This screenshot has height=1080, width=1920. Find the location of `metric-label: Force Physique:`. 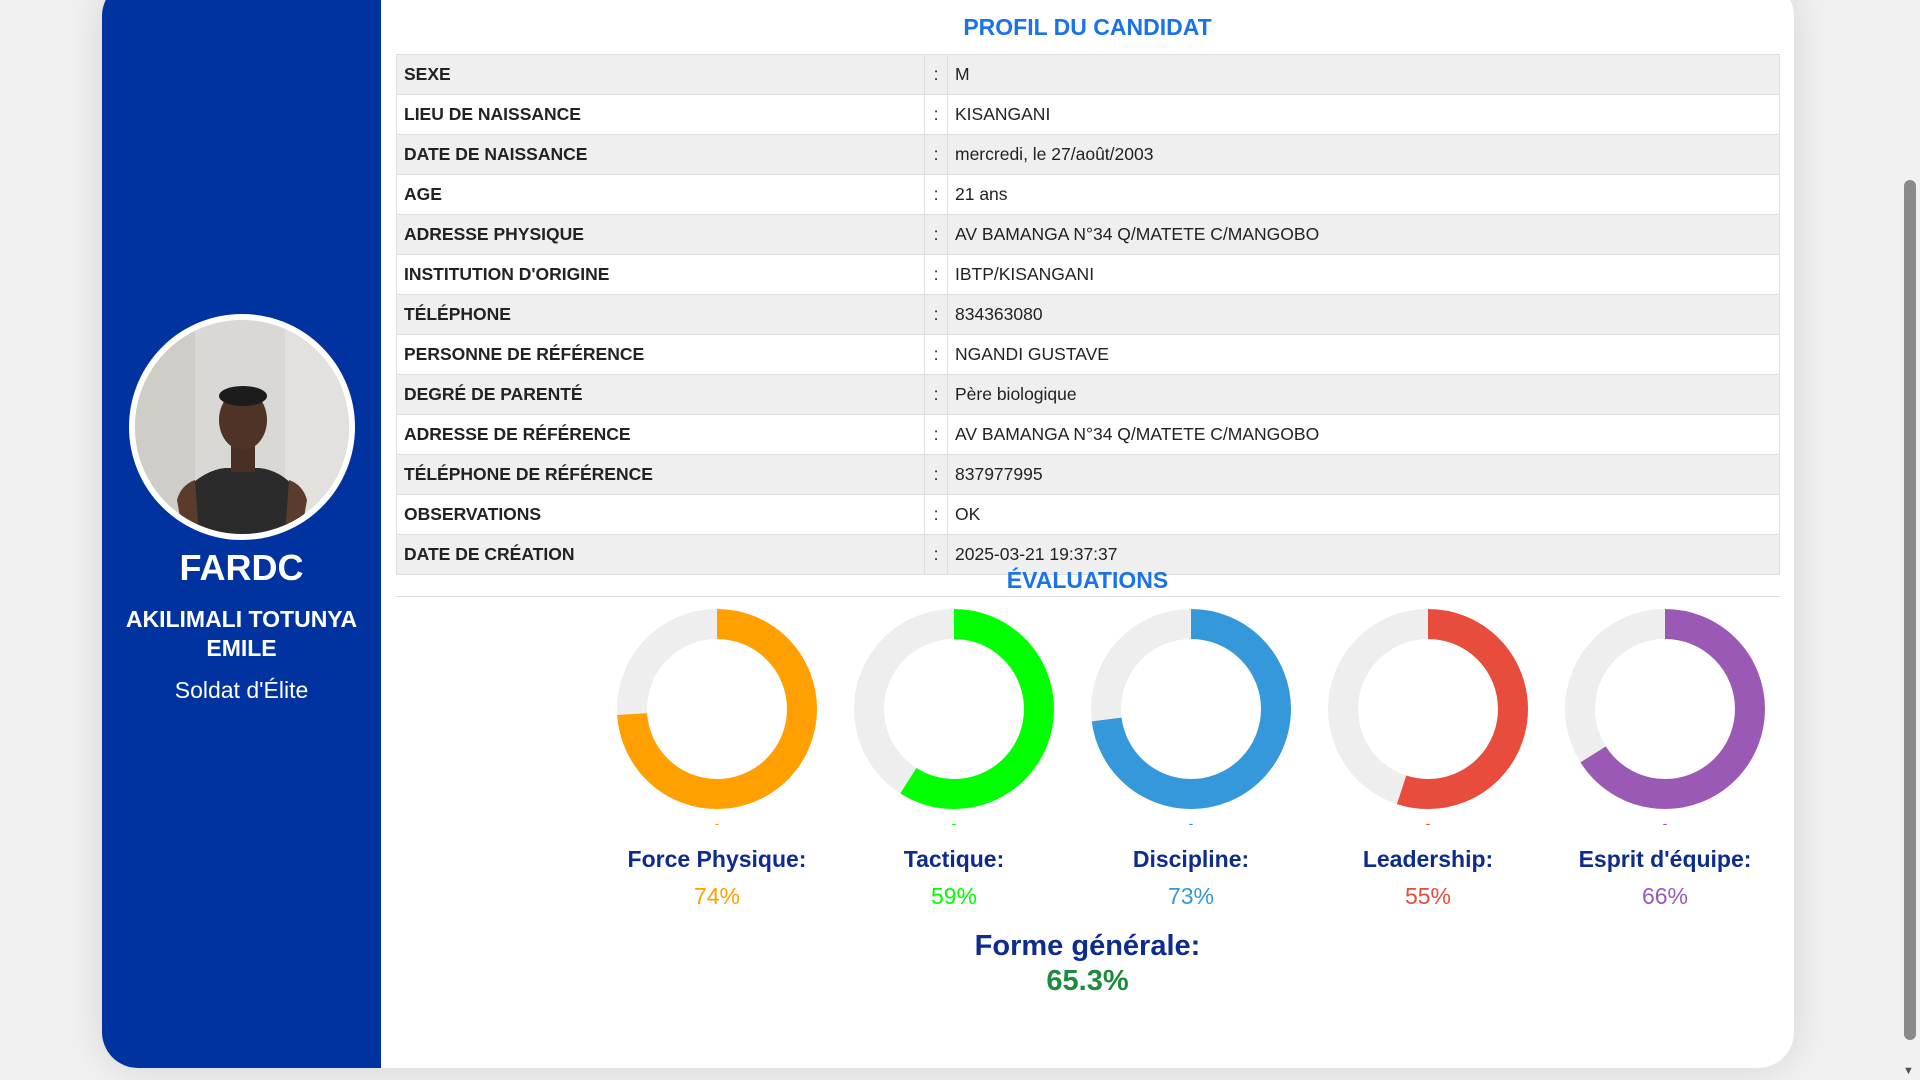

metric-label: Force Physique: is located at coordinates (717, 859).